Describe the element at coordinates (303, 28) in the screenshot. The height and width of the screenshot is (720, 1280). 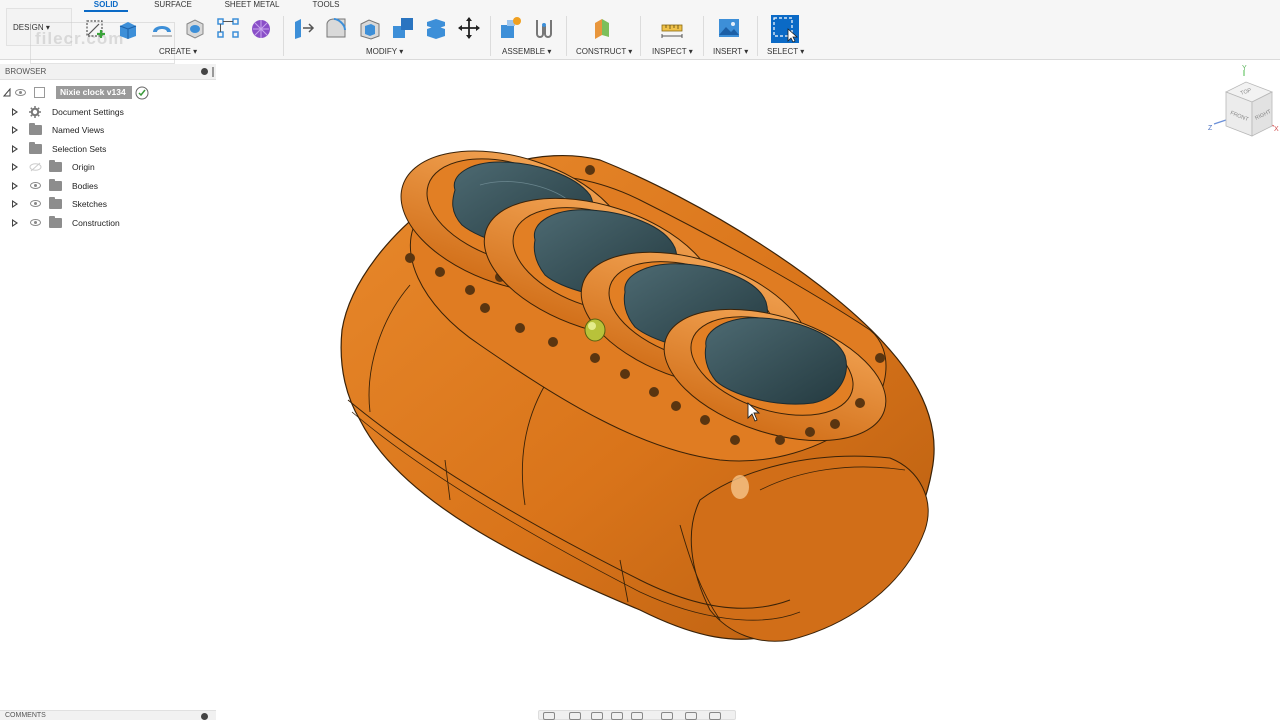
I see `press-pull-icon` at that location.